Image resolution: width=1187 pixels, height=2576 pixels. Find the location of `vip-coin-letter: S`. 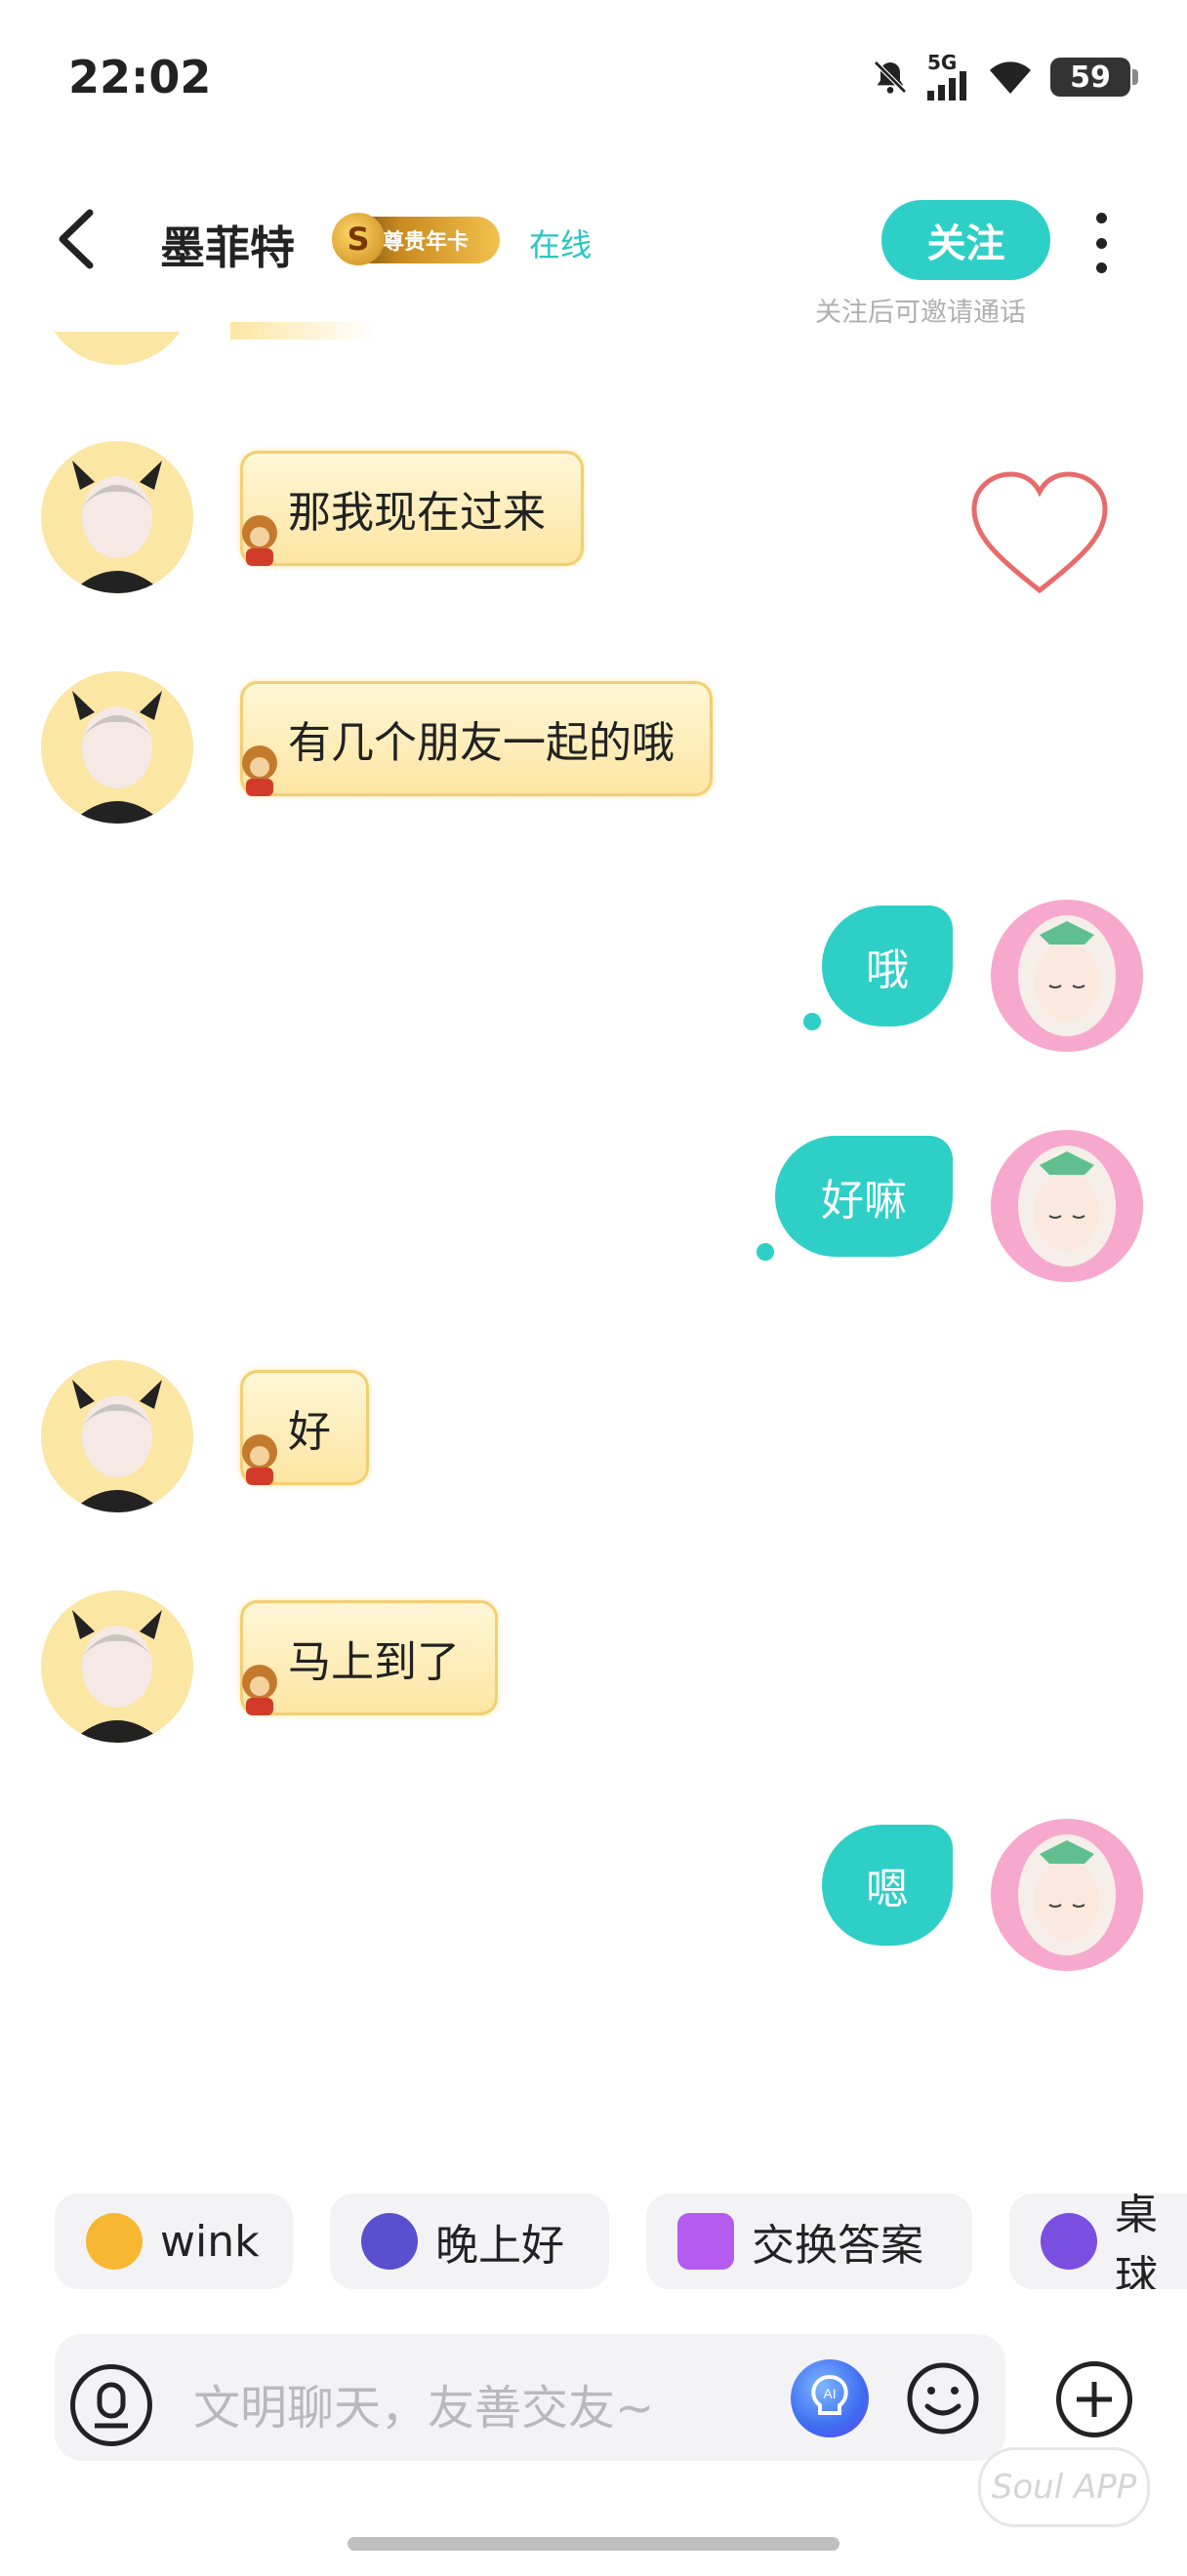

vip-coin-letter: S is located at coordinates (358, 239).